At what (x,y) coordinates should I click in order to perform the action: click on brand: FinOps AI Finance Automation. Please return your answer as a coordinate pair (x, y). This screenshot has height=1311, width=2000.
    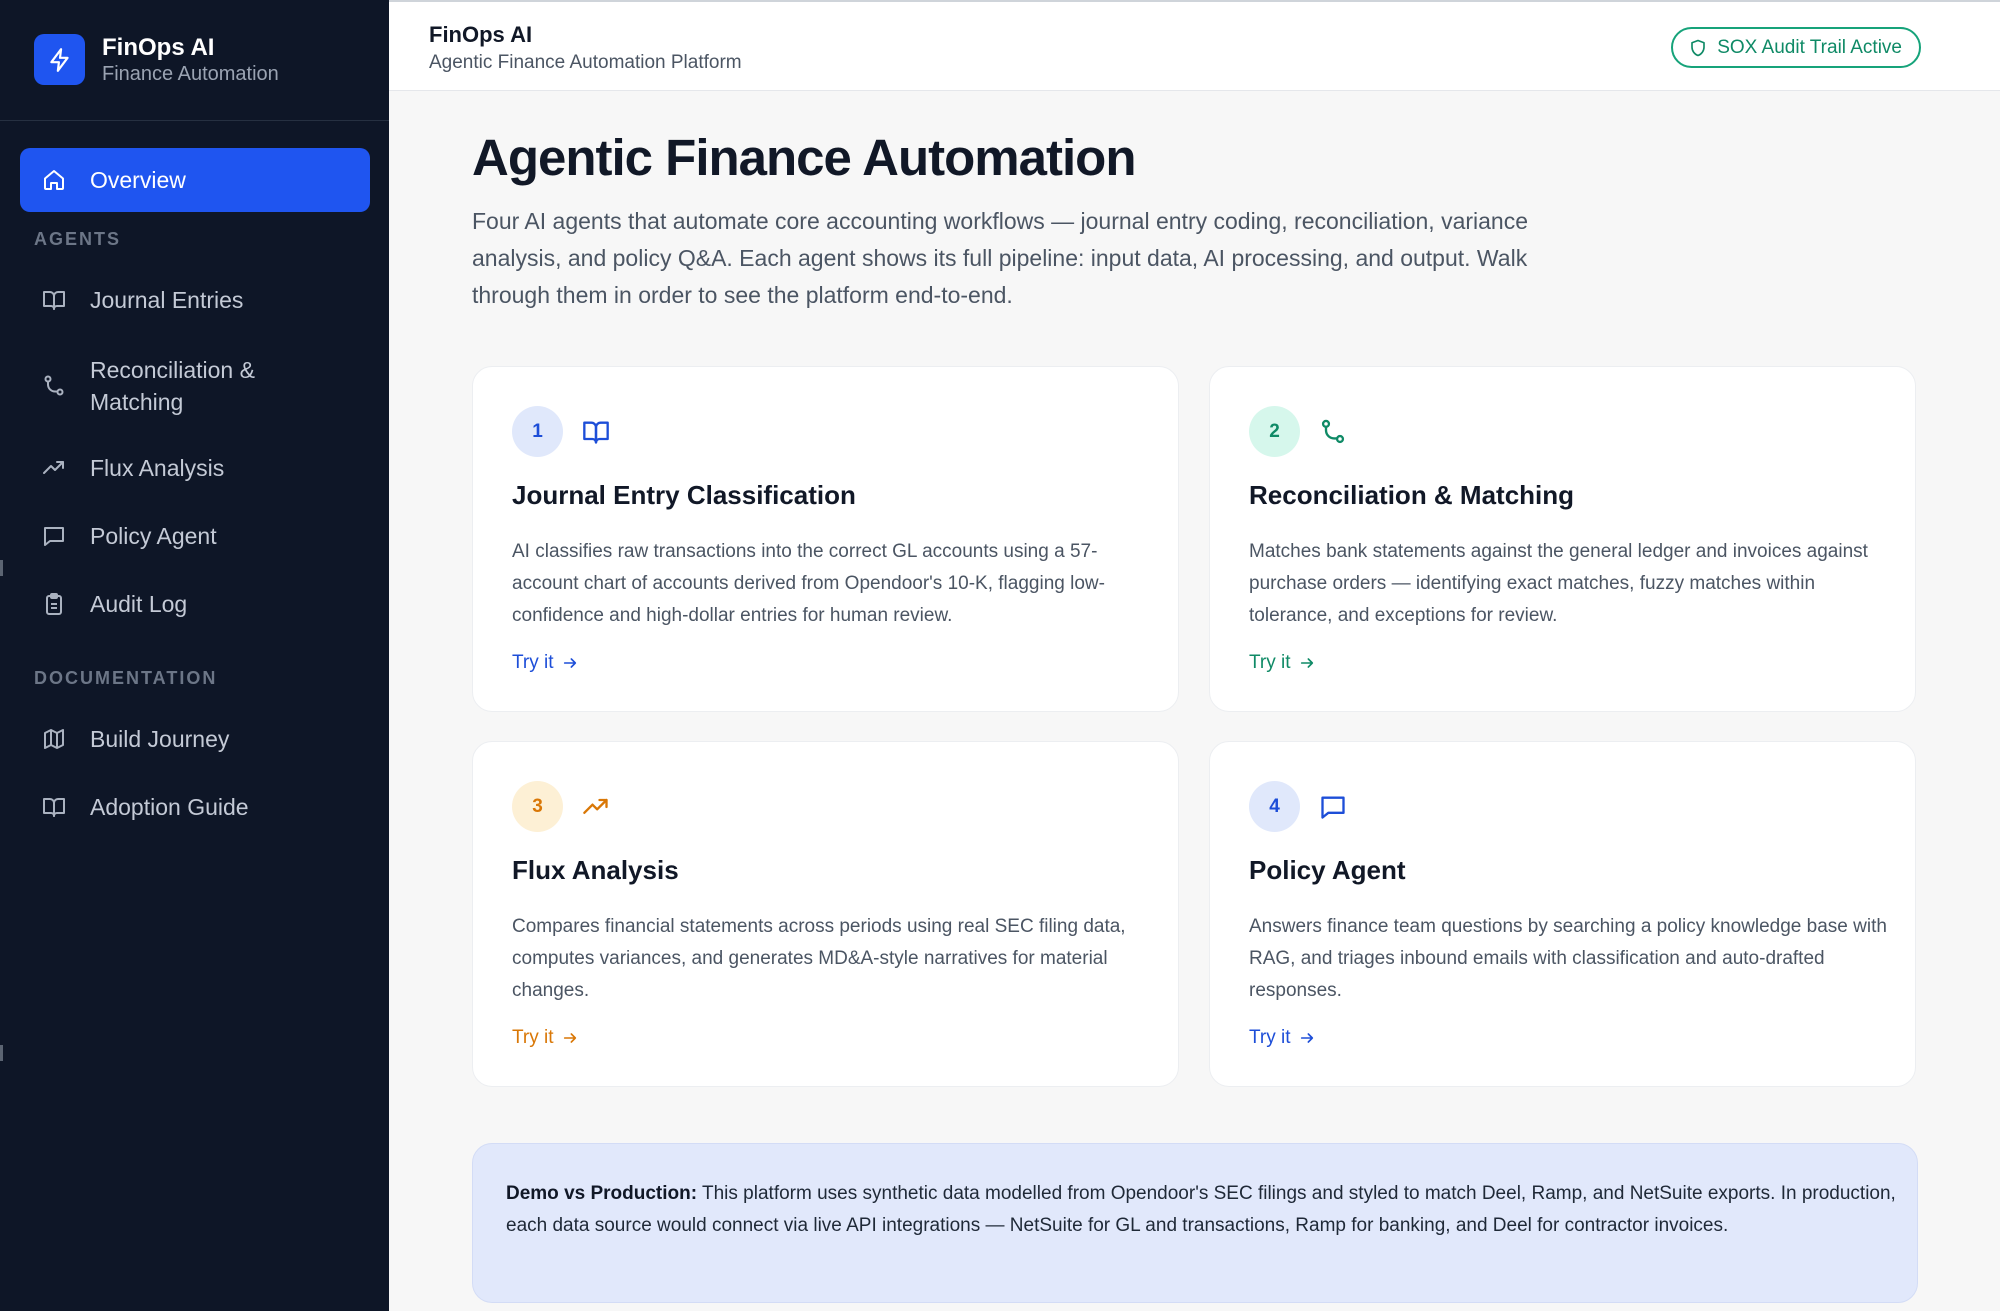
    Looking at the image, I should click on (194, 60).